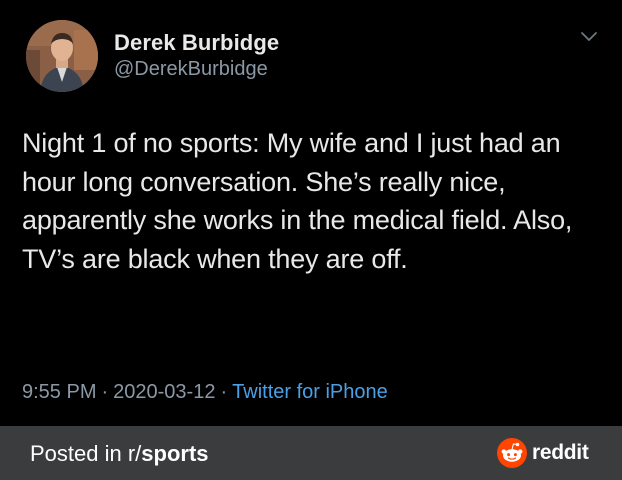 This screenshot has height=480, width=622. What do you see at coordinates (560, 452) in the screenshot?
I see `reddit-wordmark: reddit` at bounding box center [560, 452].